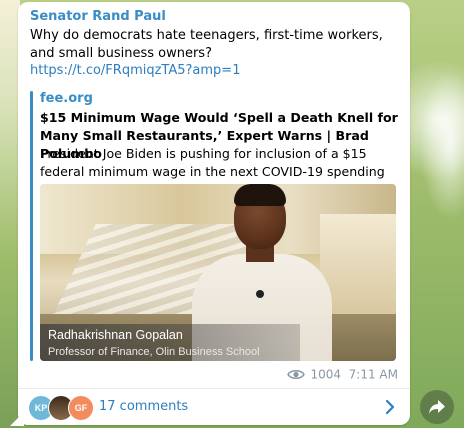  I want to click on comments-divider, so click(214, 388).